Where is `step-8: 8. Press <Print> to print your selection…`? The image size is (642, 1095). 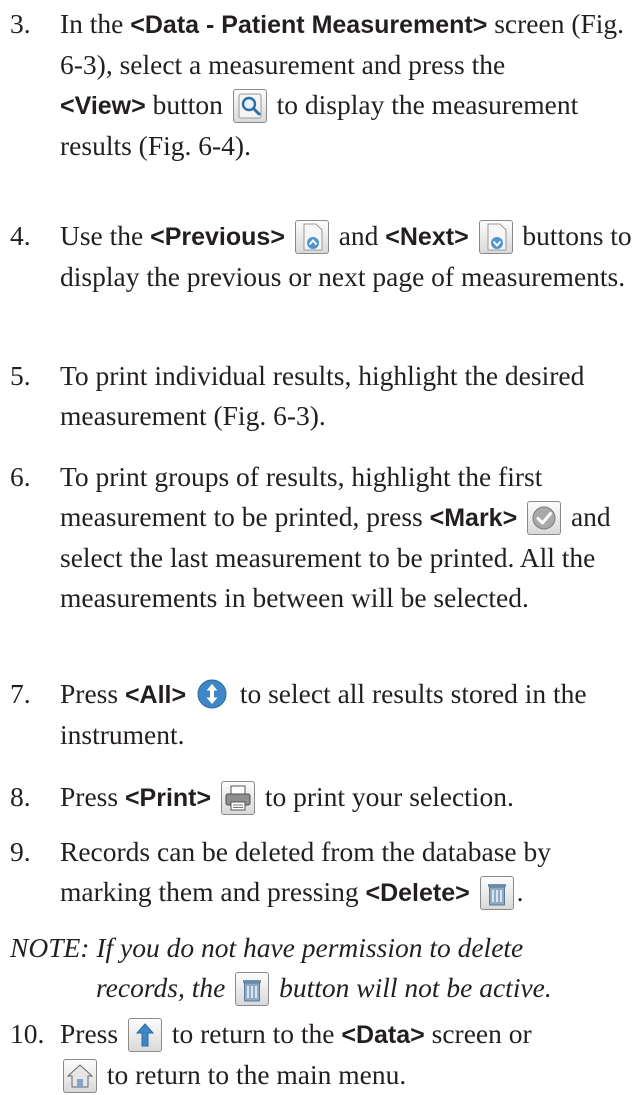
step-8: 8. Press <Print> to print your selection… is located at coordinates (326, 797).